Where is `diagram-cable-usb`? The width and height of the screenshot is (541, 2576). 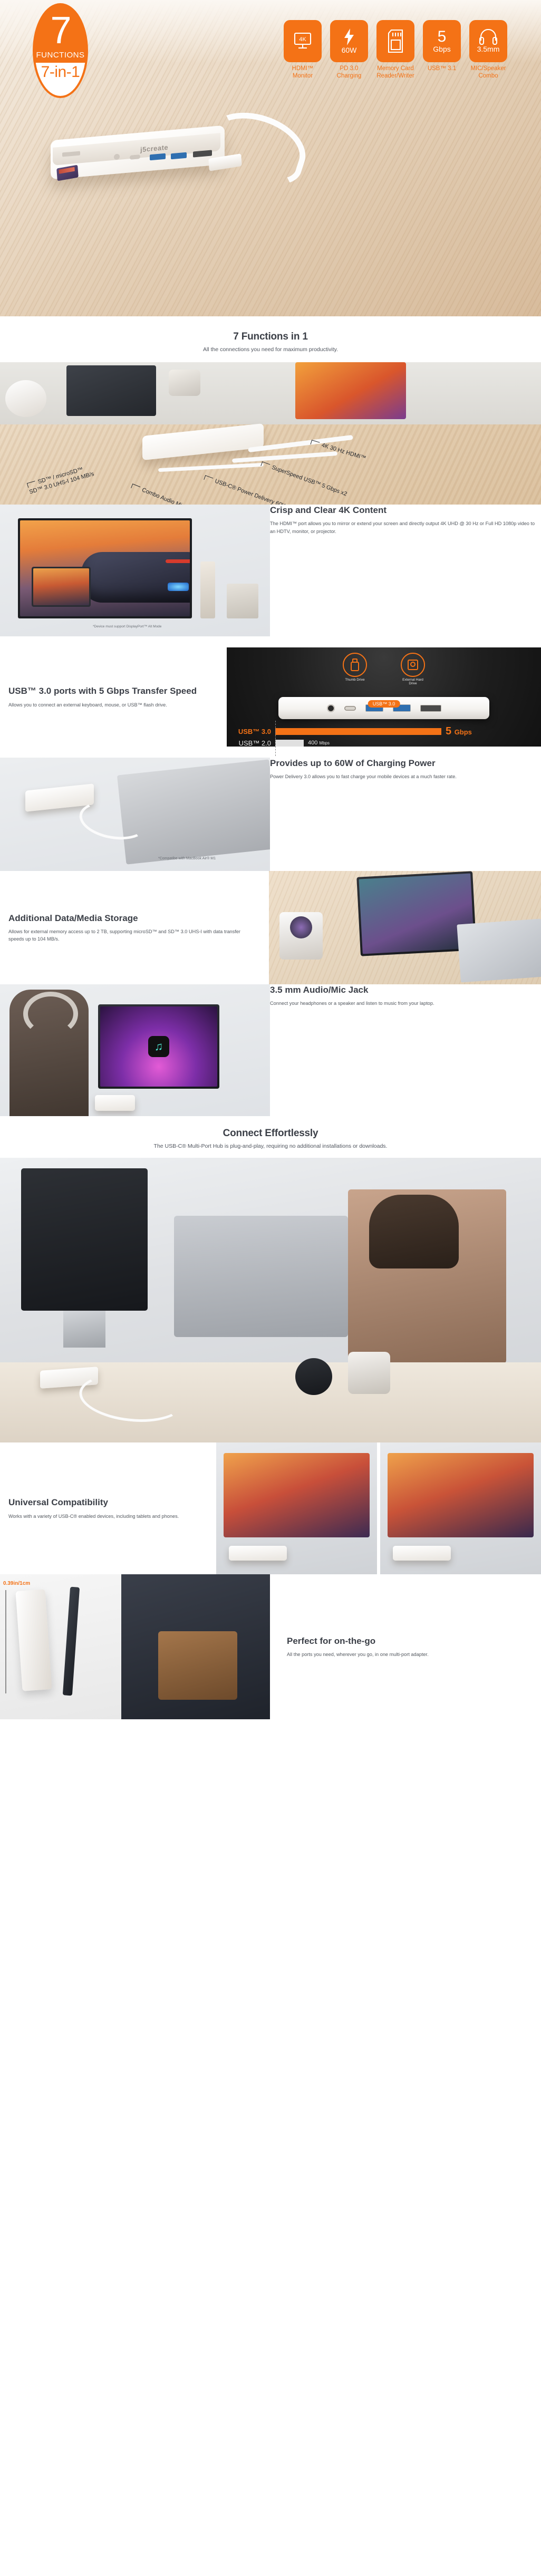 diagram-cable-usb is located at coordinates (284, 457).